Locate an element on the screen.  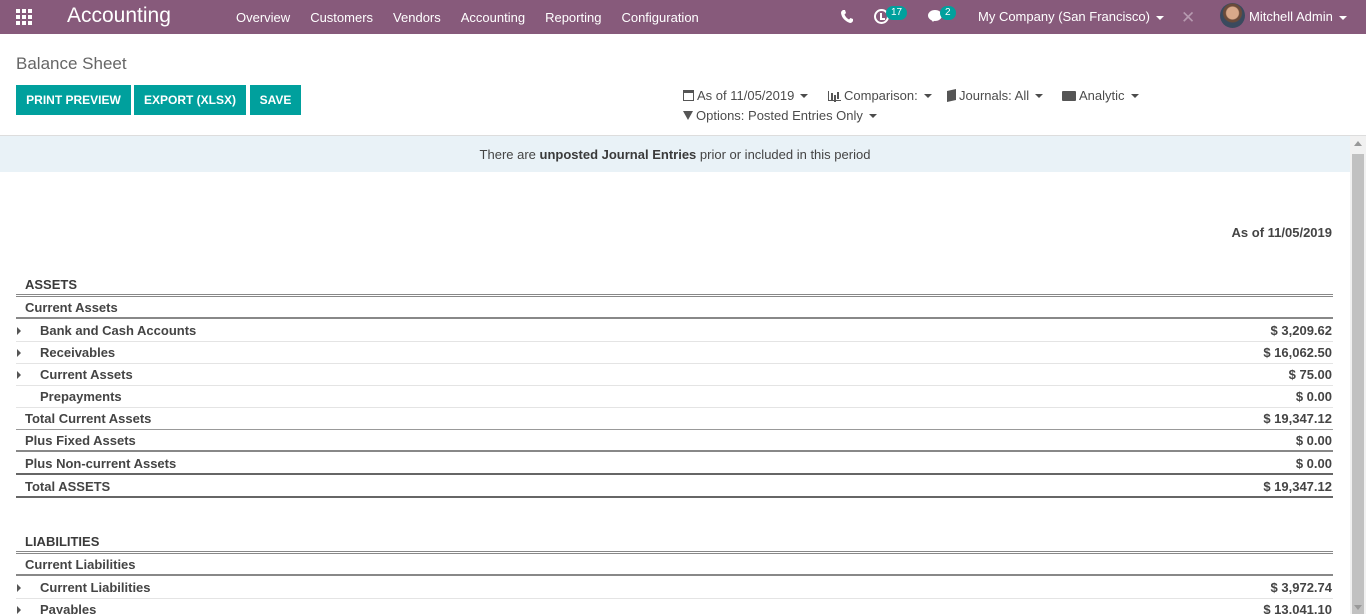
bar-chart-icon is located at coordinates (834, 95).